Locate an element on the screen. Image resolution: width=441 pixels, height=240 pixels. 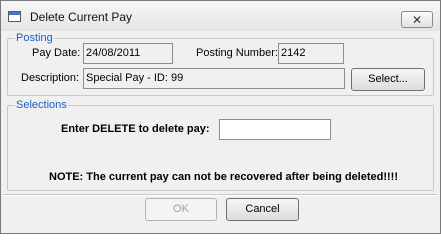
close-button: ✕ is located at coordinates (417, 19).